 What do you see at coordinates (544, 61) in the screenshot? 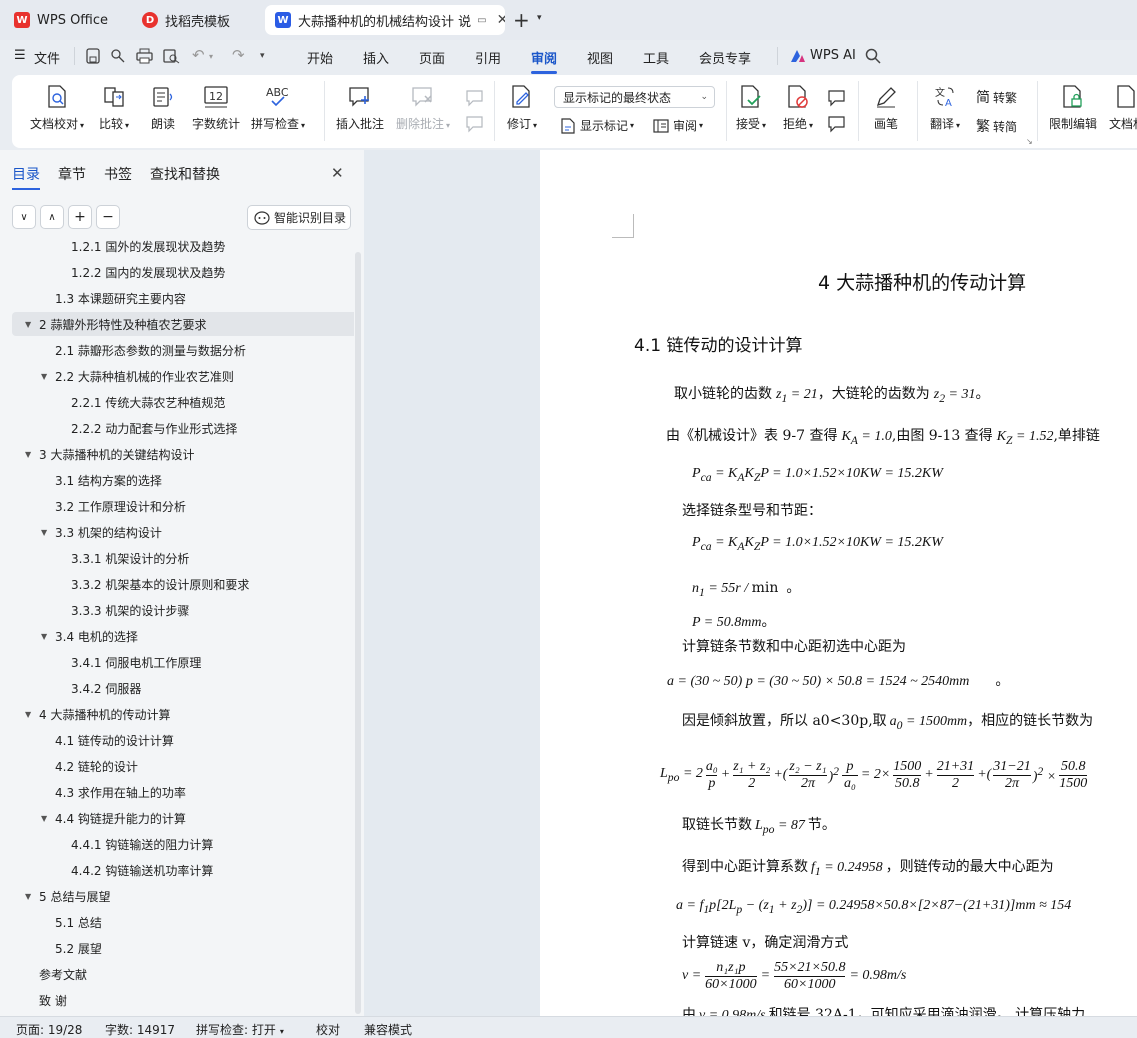
I see `menu-review: 审阅` at bounding box center [544, 61].